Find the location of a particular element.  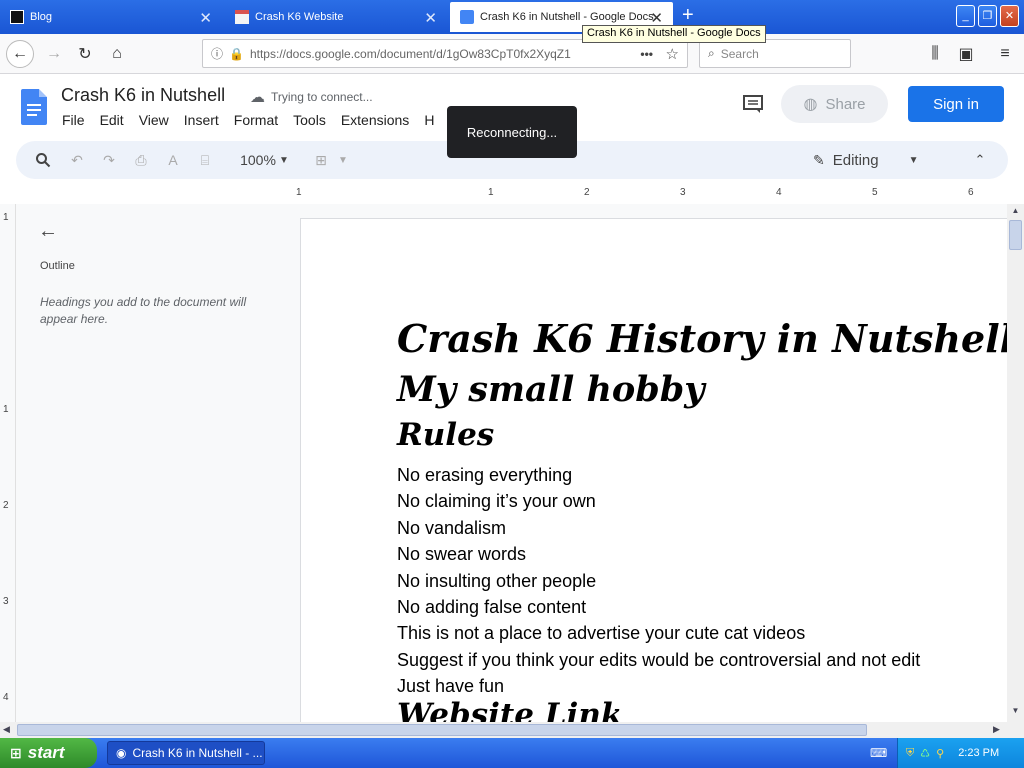

system-tray: ⛨ ♺ ⚲ 2:23 PM is located at coordinates (960, 753).